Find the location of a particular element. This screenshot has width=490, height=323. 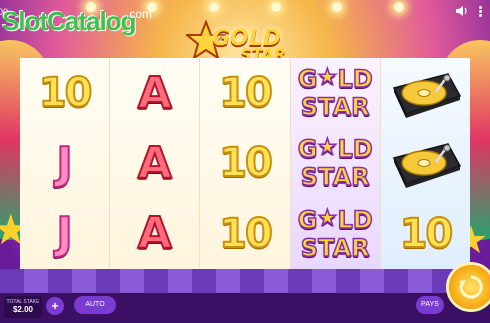

menu-dots-icon is located at coordinates (480, 11).